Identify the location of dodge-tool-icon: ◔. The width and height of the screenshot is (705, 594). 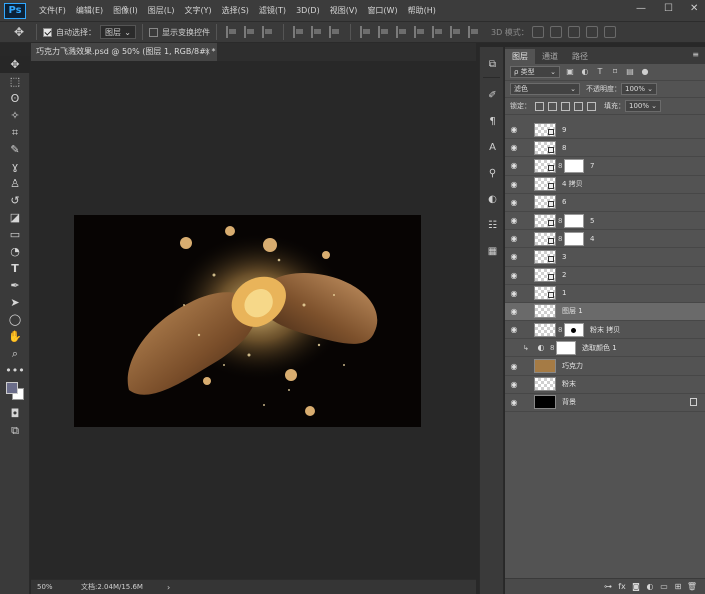
(15, 251).